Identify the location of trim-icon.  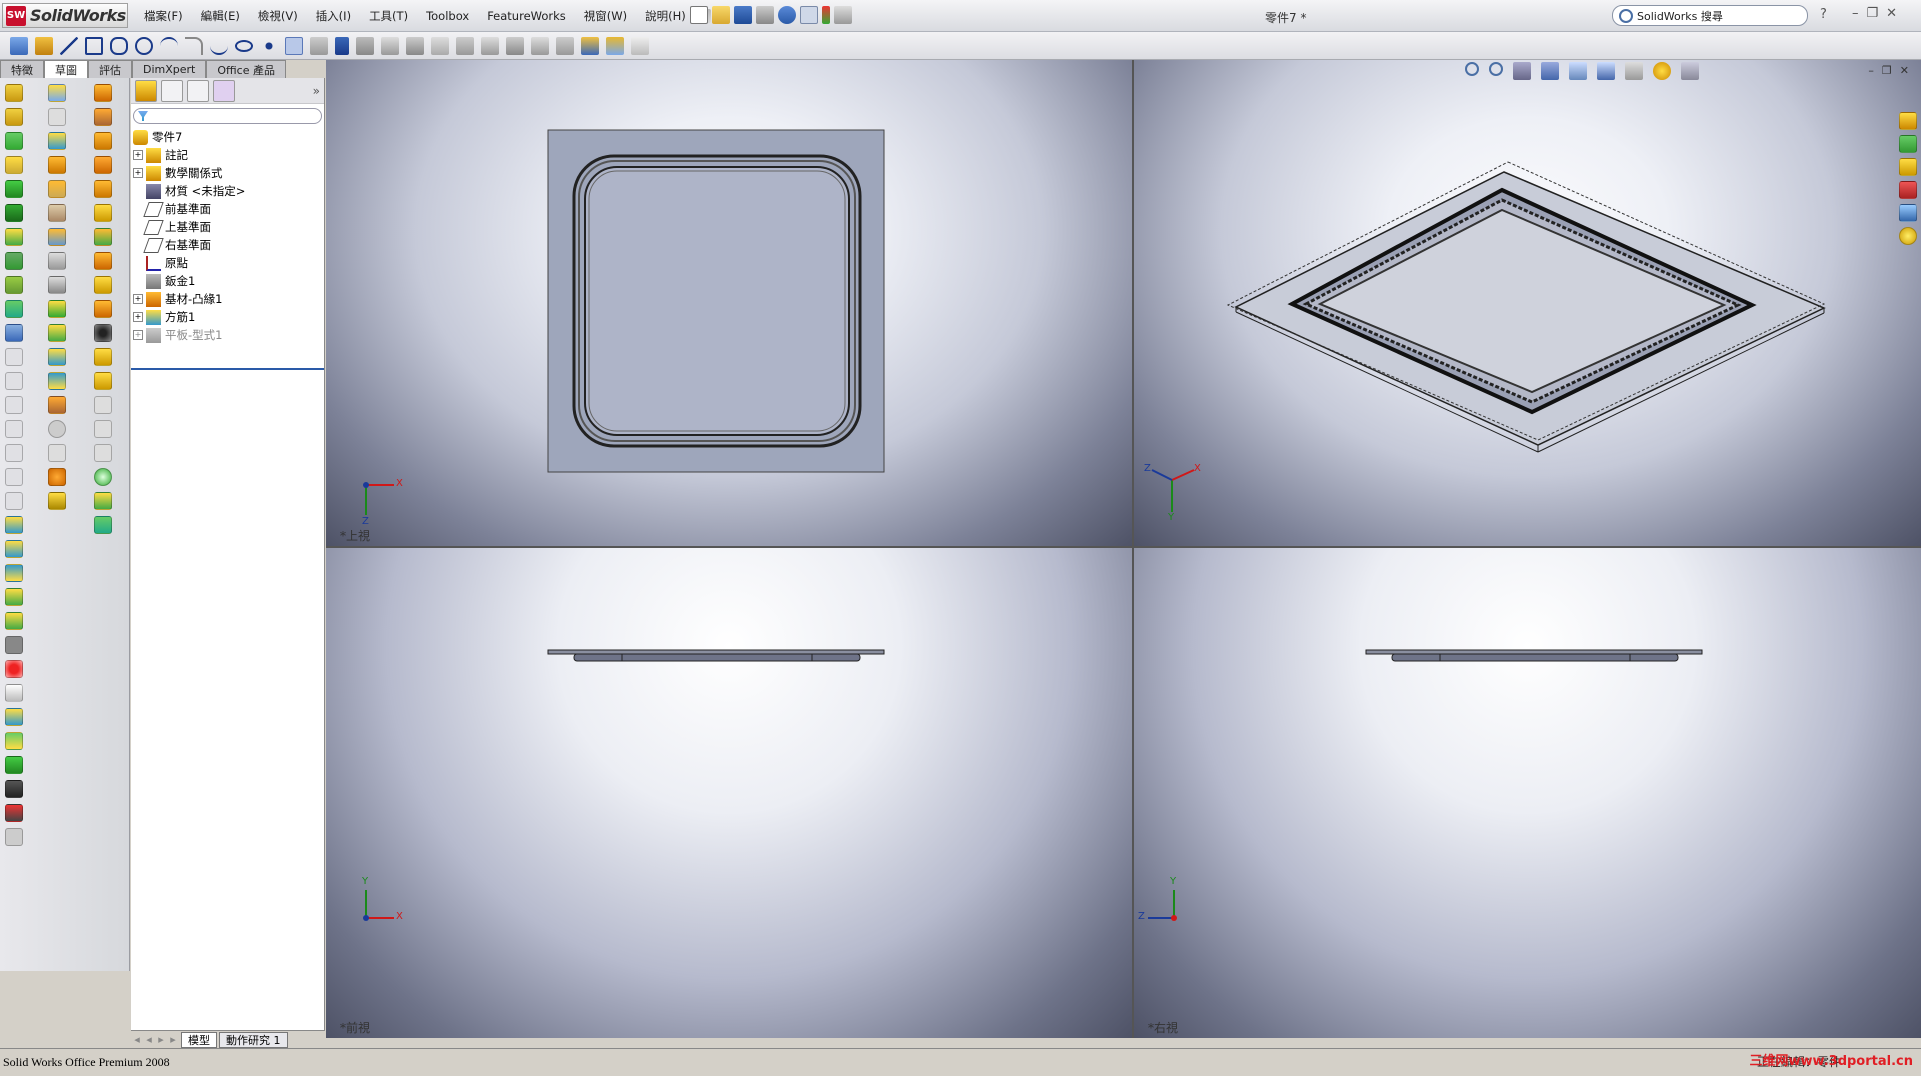
(365, 45).